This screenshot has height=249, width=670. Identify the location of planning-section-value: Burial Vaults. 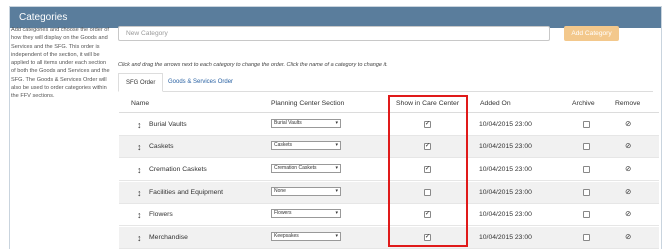
(288, 123).